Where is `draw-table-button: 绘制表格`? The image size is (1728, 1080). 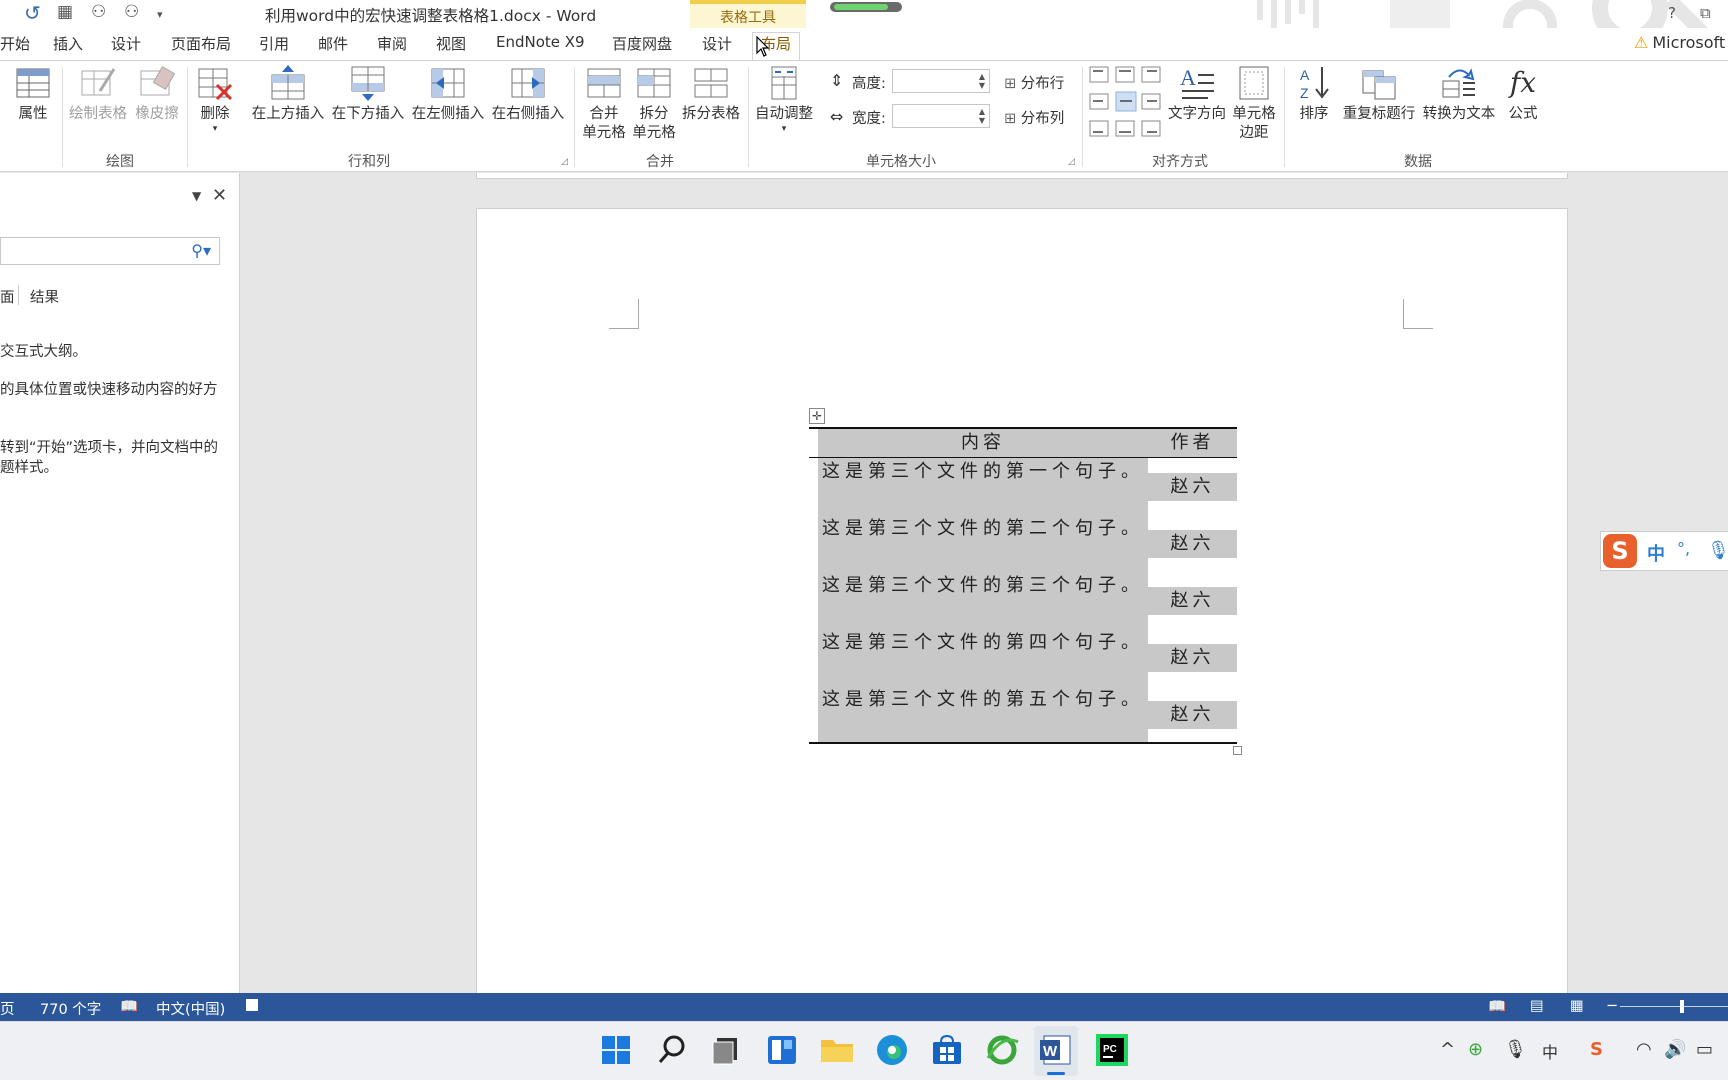
draw-table-button: 绘制表格 is located at coordinates (98, 94).